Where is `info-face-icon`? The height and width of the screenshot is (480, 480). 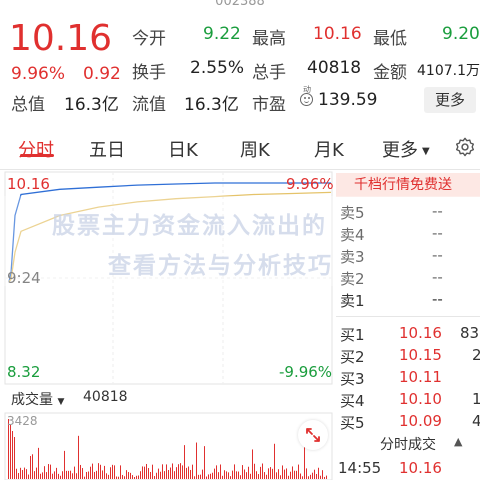
info-face-icon is located at coordinates (306, 99).